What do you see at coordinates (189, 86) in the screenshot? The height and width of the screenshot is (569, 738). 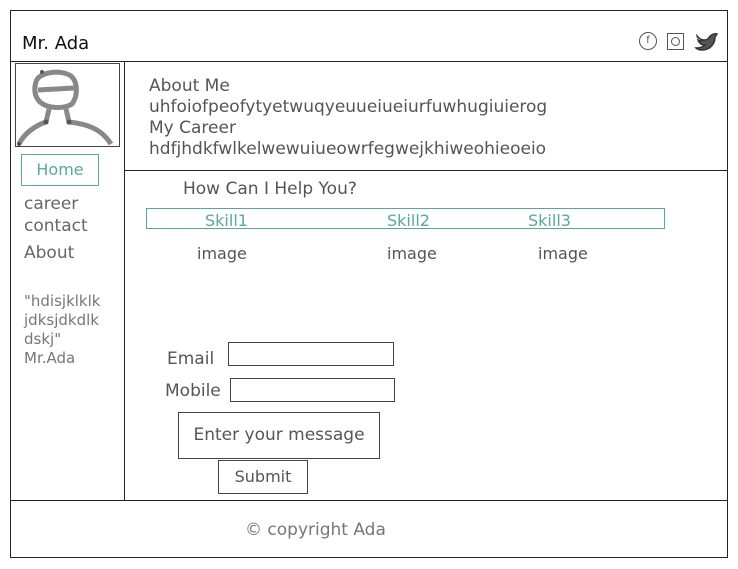 I see `about-title: About Me` at bounding box center [189, 86].